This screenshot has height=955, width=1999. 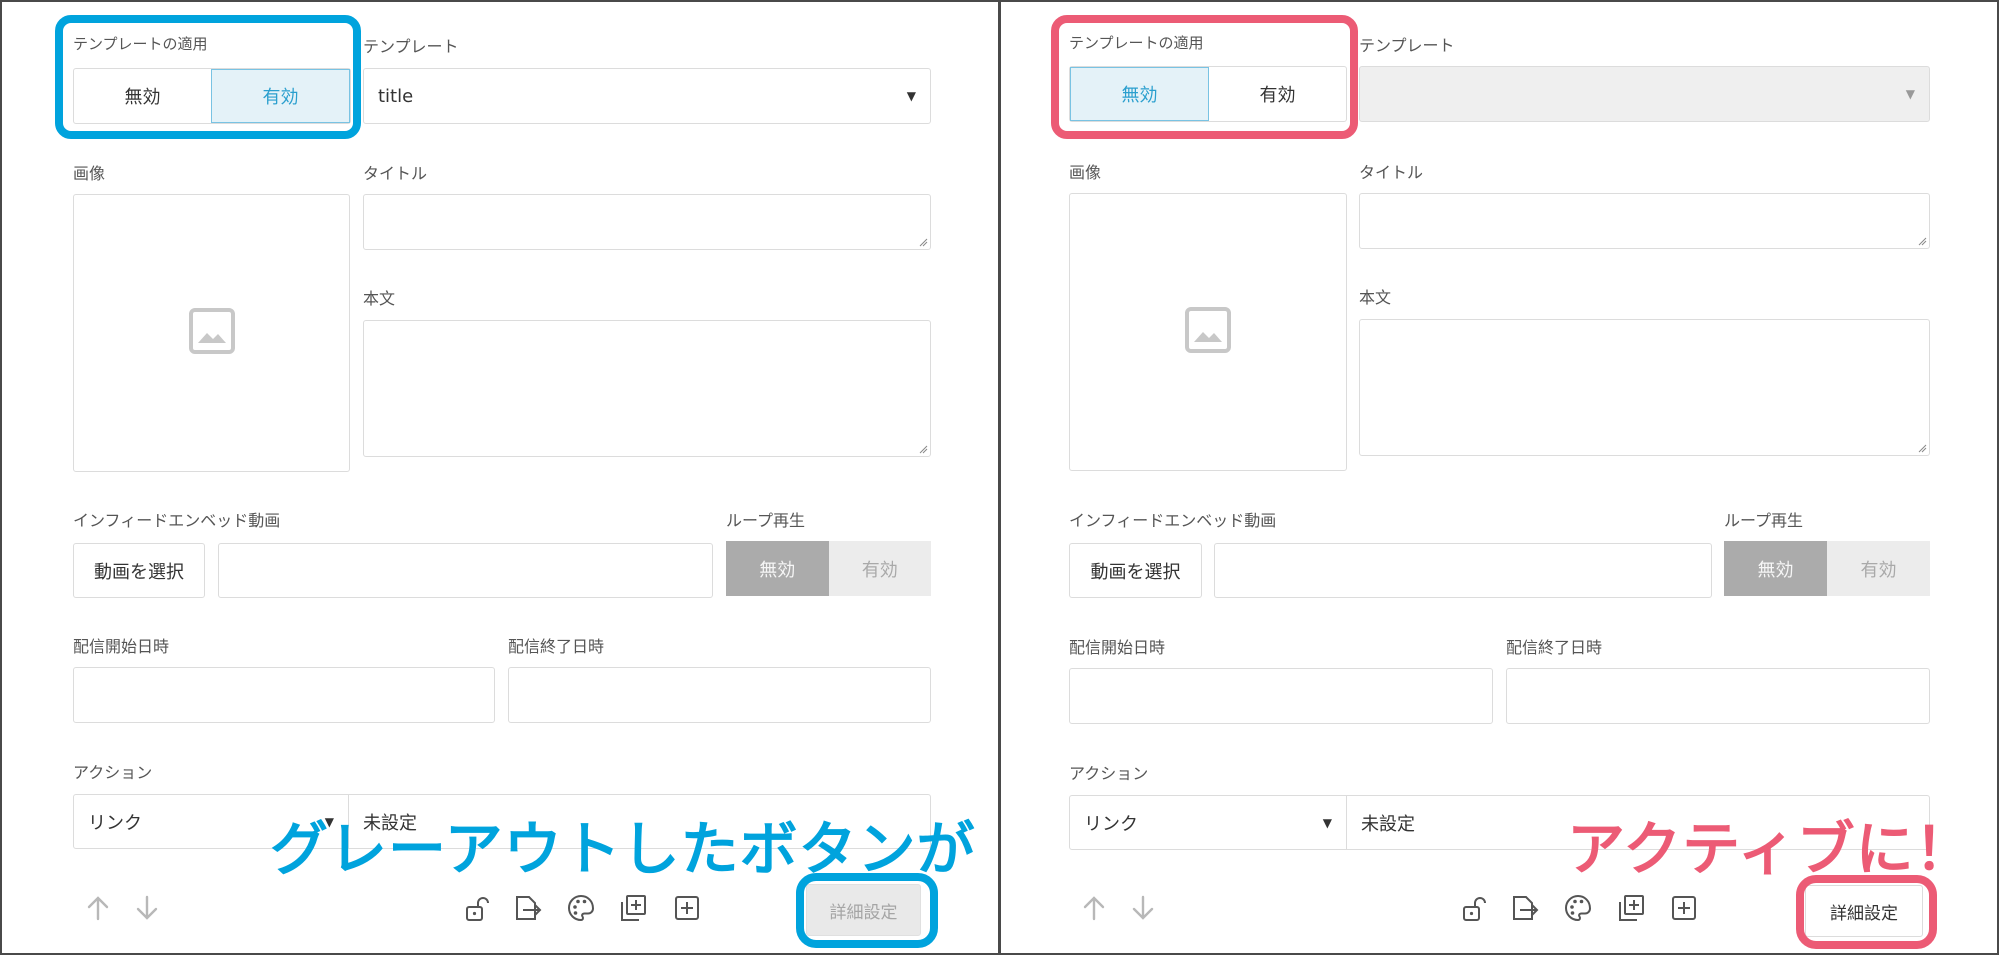 What do you see at coordinates (1388, 824) in the screenshot?
I see `action-value: 未設定` at bounding box center [1388, 824].